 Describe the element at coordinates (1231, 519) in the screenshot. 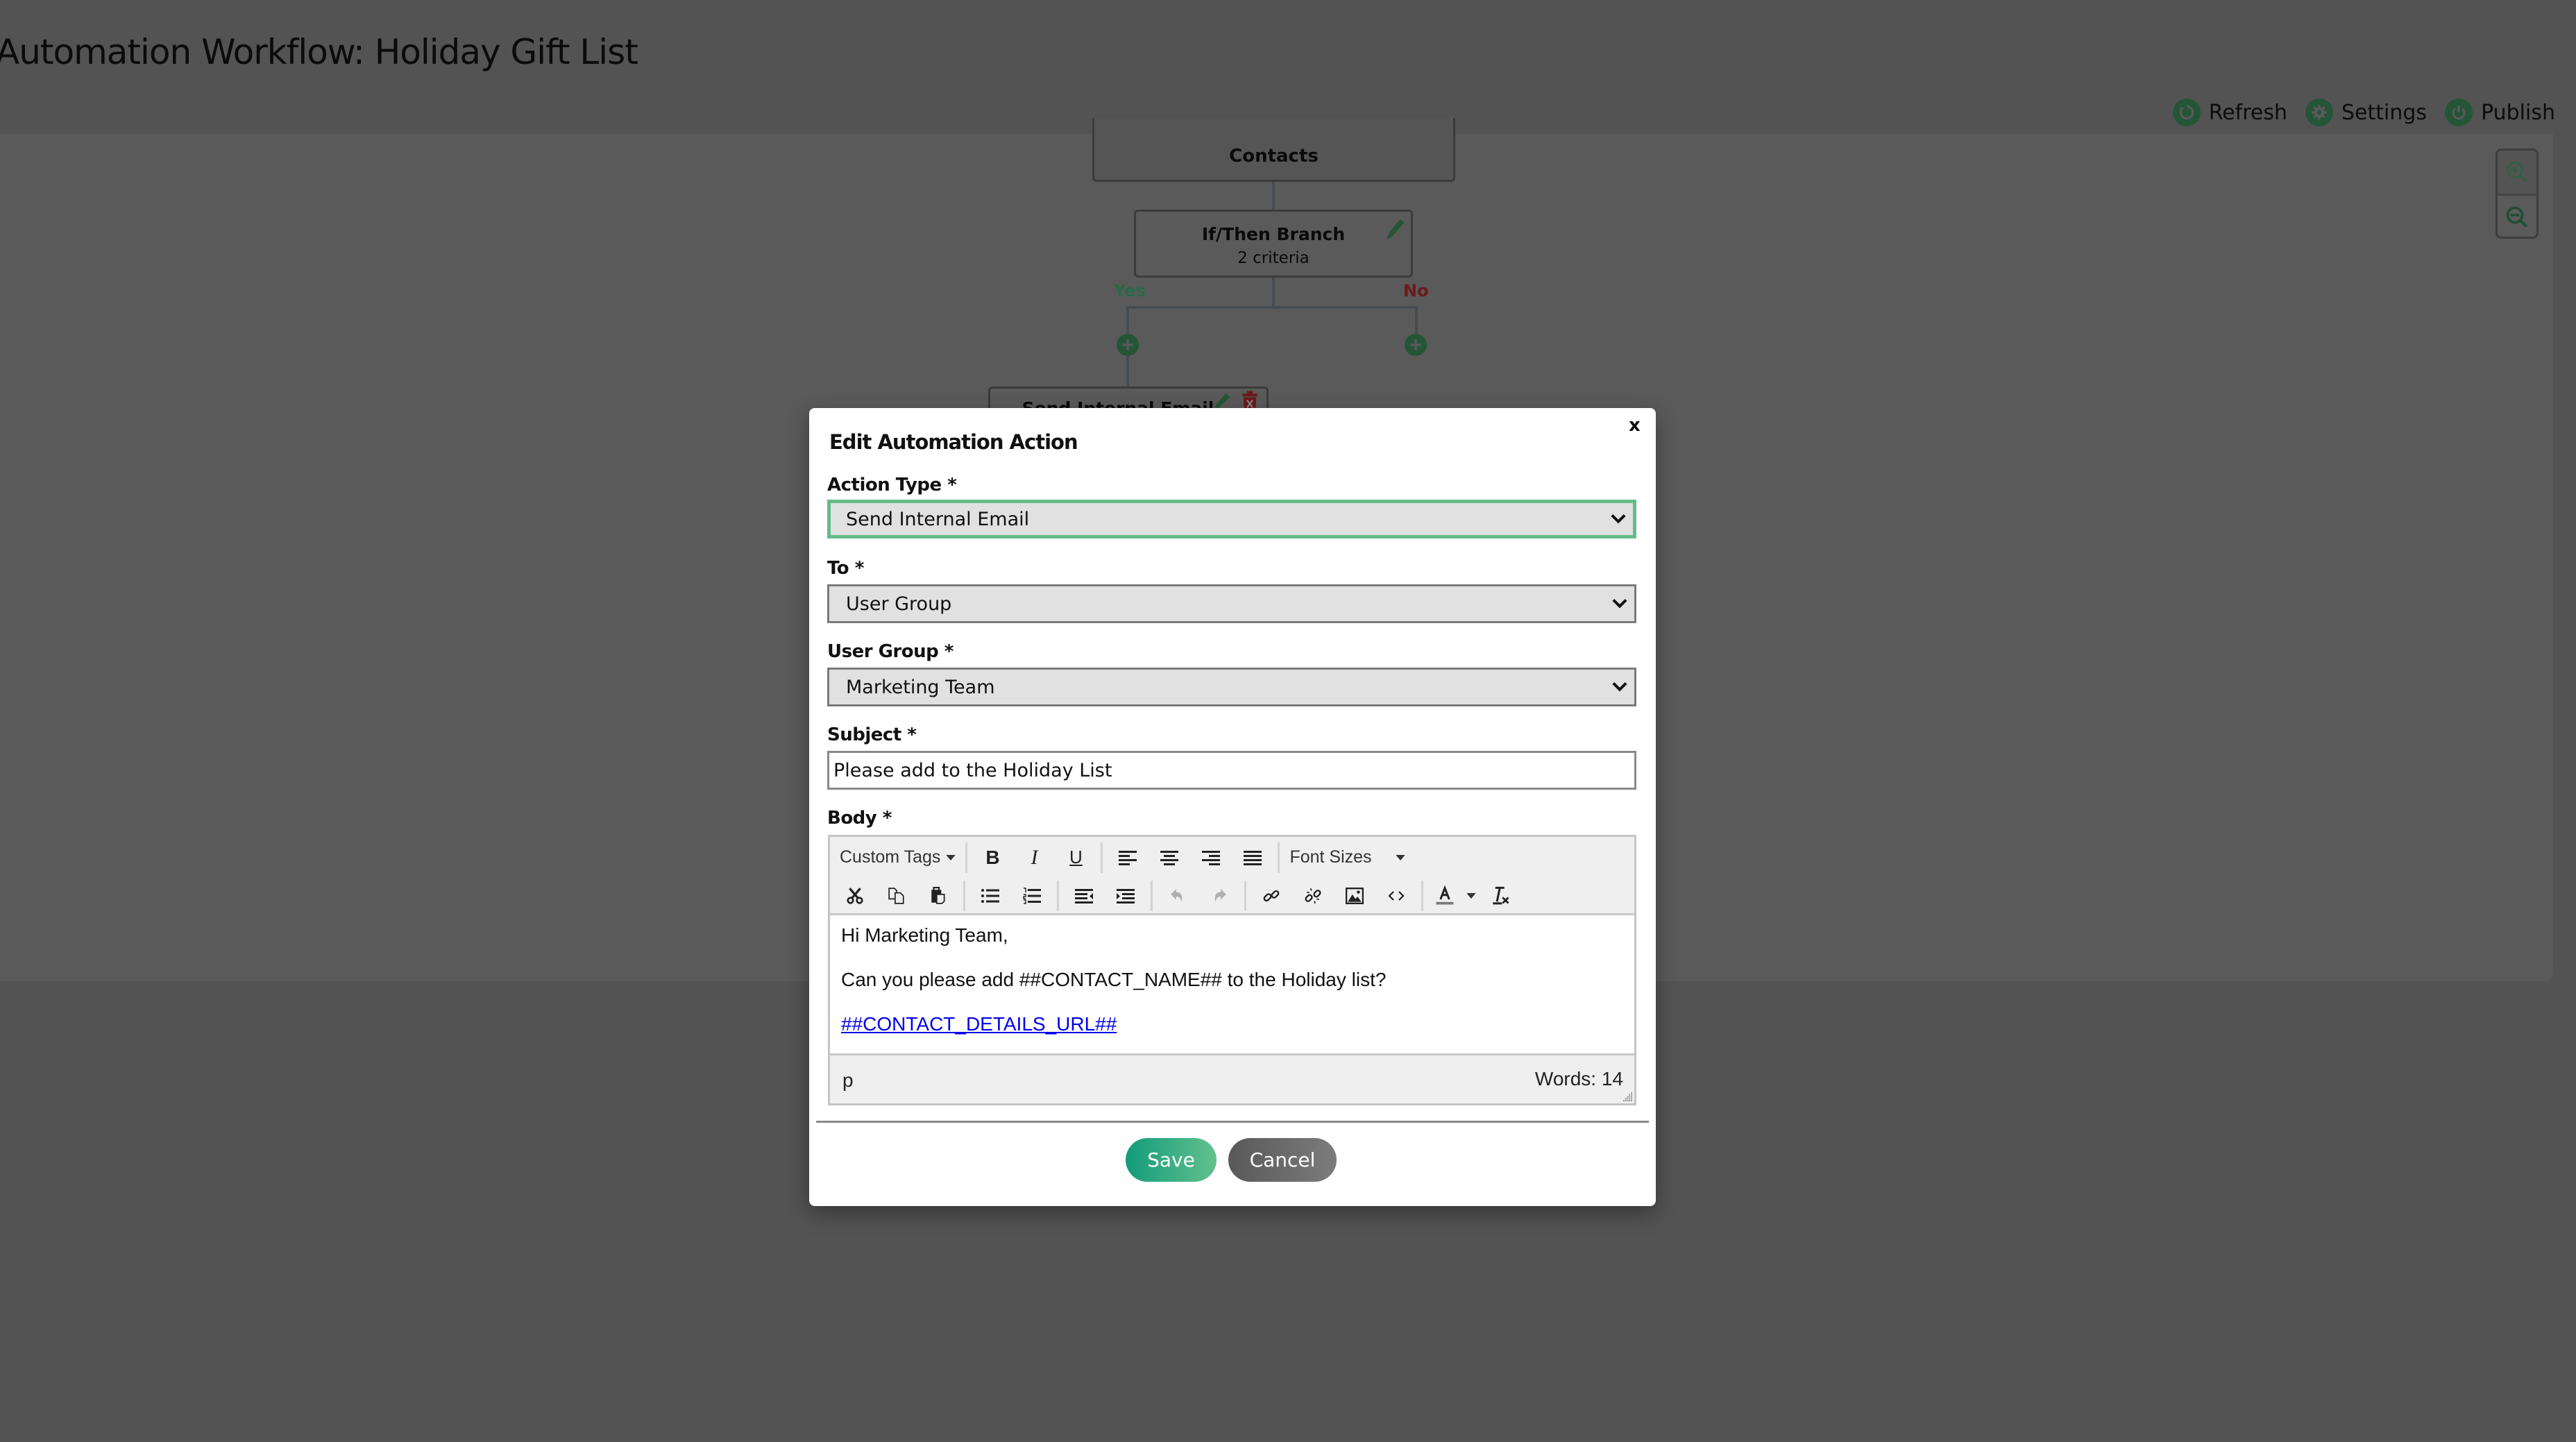

I see `action-type-select: Send Internal Email` at that location.